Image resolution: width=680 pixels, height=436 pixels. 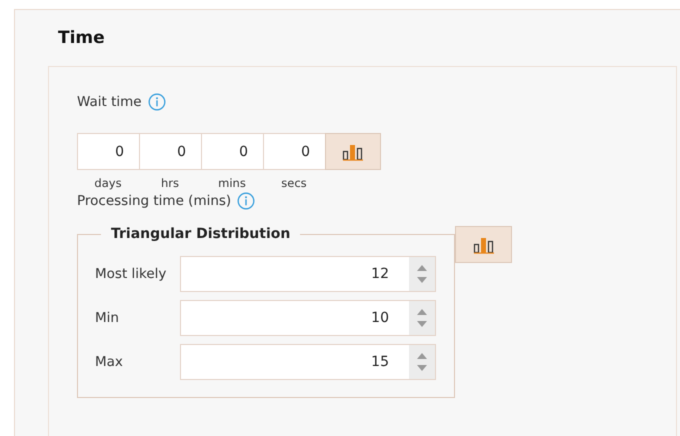 What do you see at coordinates (109, 362) in the screenshot?
I see `field-label: Max` at bounding box center [109, 362].